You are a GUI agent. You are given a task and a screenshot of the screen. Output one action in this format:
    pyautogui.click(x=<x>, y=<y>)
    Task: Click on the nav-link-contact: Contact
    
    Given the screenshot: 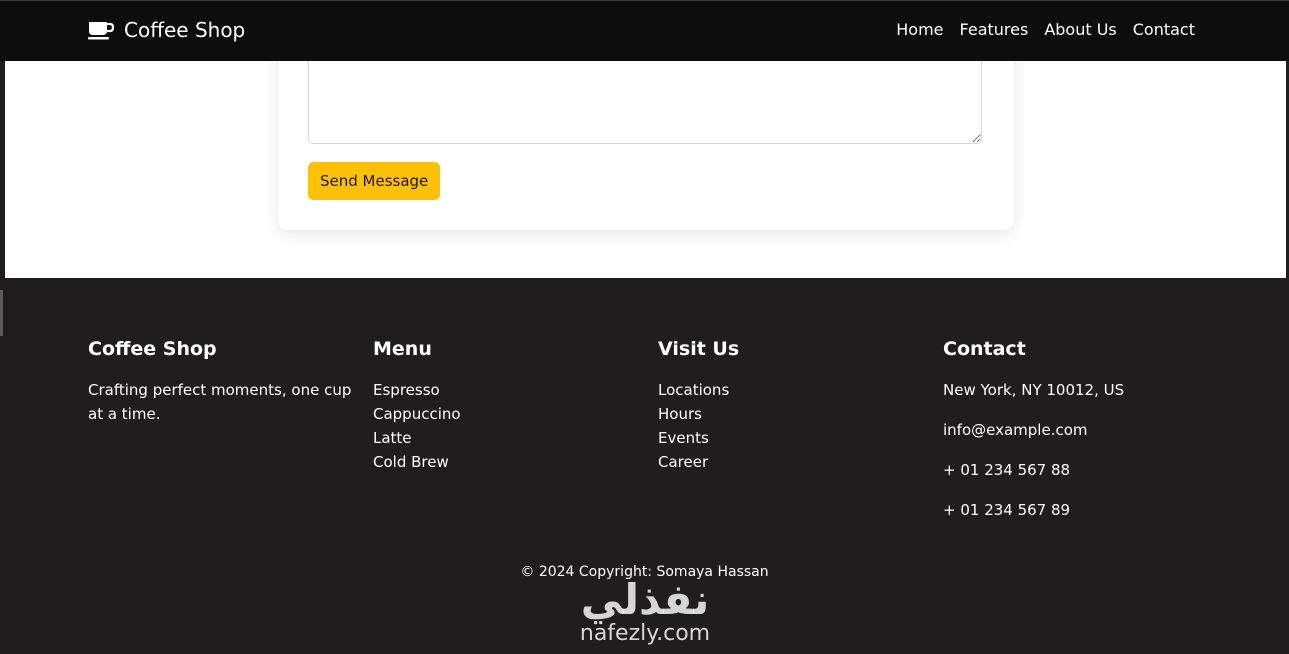 What is the action you would take?
    pyautogui.click(x=1164, y=29)
    